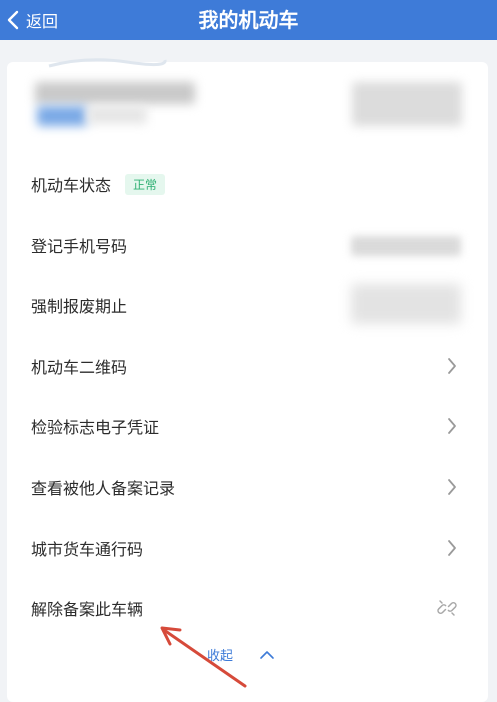 The image size is (497, 702). What do you see at coordinates (406, 304) in the screenshot?
I see `date-blurred` at bounding box center [406, 304].